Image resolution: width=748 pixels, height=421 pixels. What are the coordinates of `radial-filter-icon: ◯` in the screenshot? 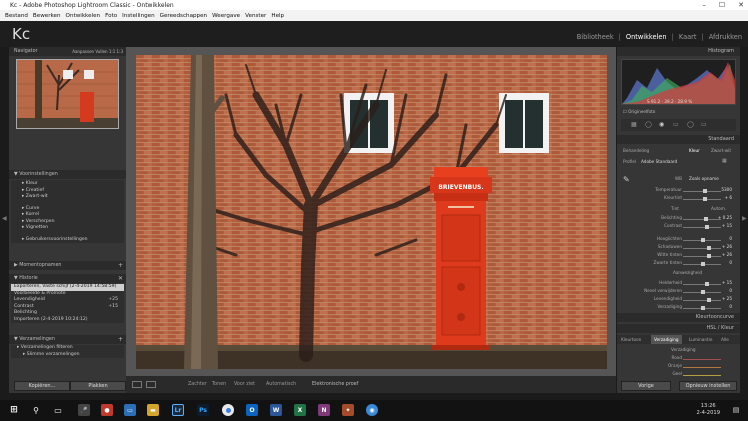 It's located at (690, 124).